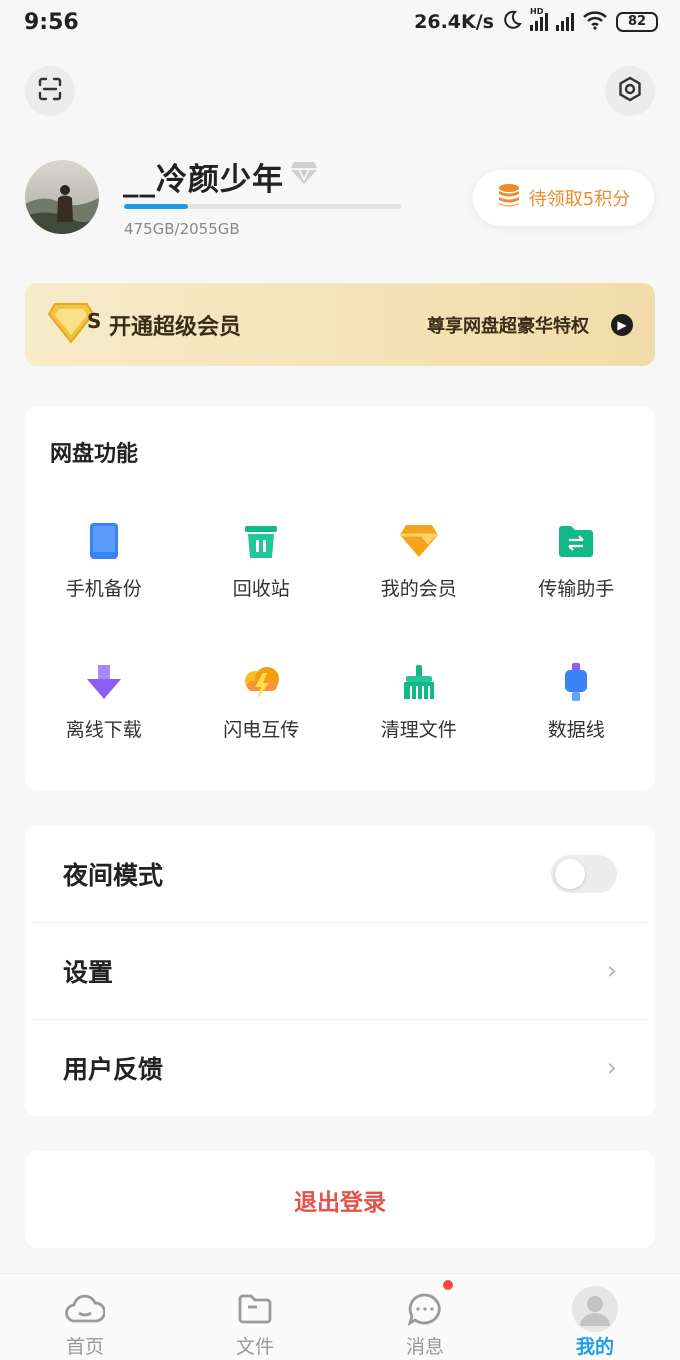  Describe the element at coordinates (448, 1285) in the screenshot. I see `unread-dot` at that location.